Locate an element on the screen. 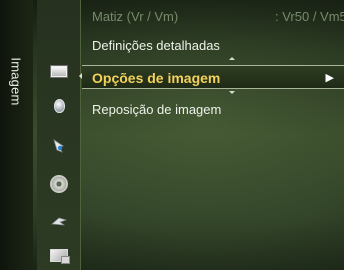  category-strip: Imagem is located at coordinates (16, 135).